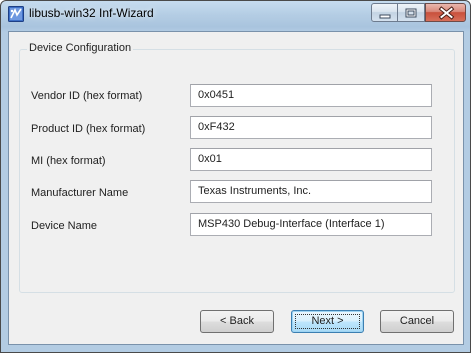  What do you see at coordinates (311, 159) in the screenshot?
I see `mi-input: 0x01` at bounding box center [311, 159].